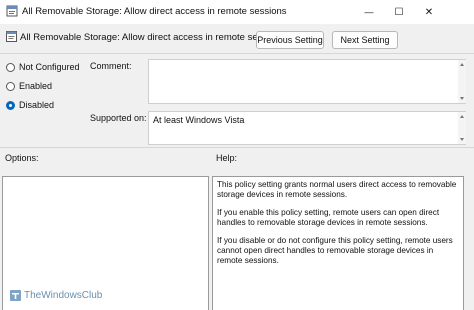 Image resolution: width=474 pixels, height=310 pixels. Describe the element at coordinates (237, 53) in the screenshot. I see `header-divider` at that location.